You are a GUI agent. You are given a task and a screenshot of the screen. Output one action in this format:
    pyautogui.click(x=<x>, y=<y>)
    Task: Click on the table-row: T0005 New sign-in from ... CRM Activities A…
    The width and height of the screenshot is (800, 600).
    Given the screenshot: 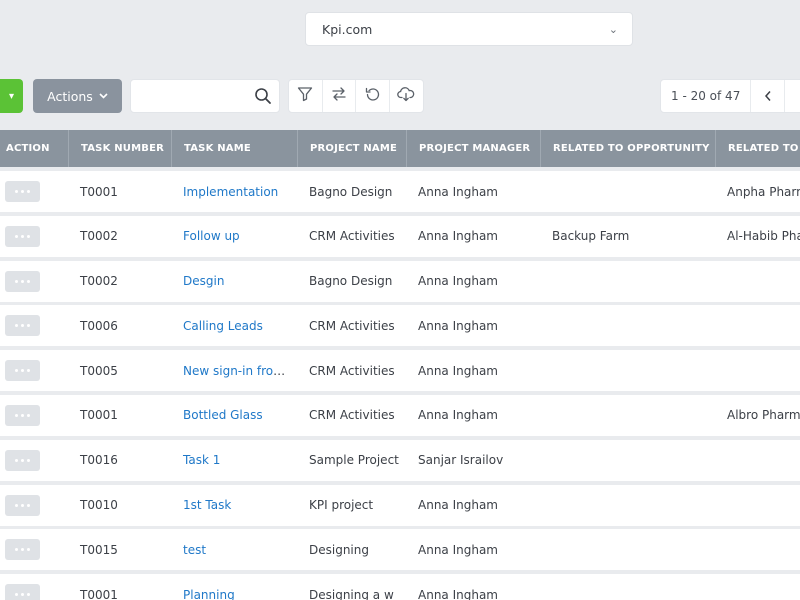 What is the action you would take?
    pyautogui.click(x=400, y=371)
    